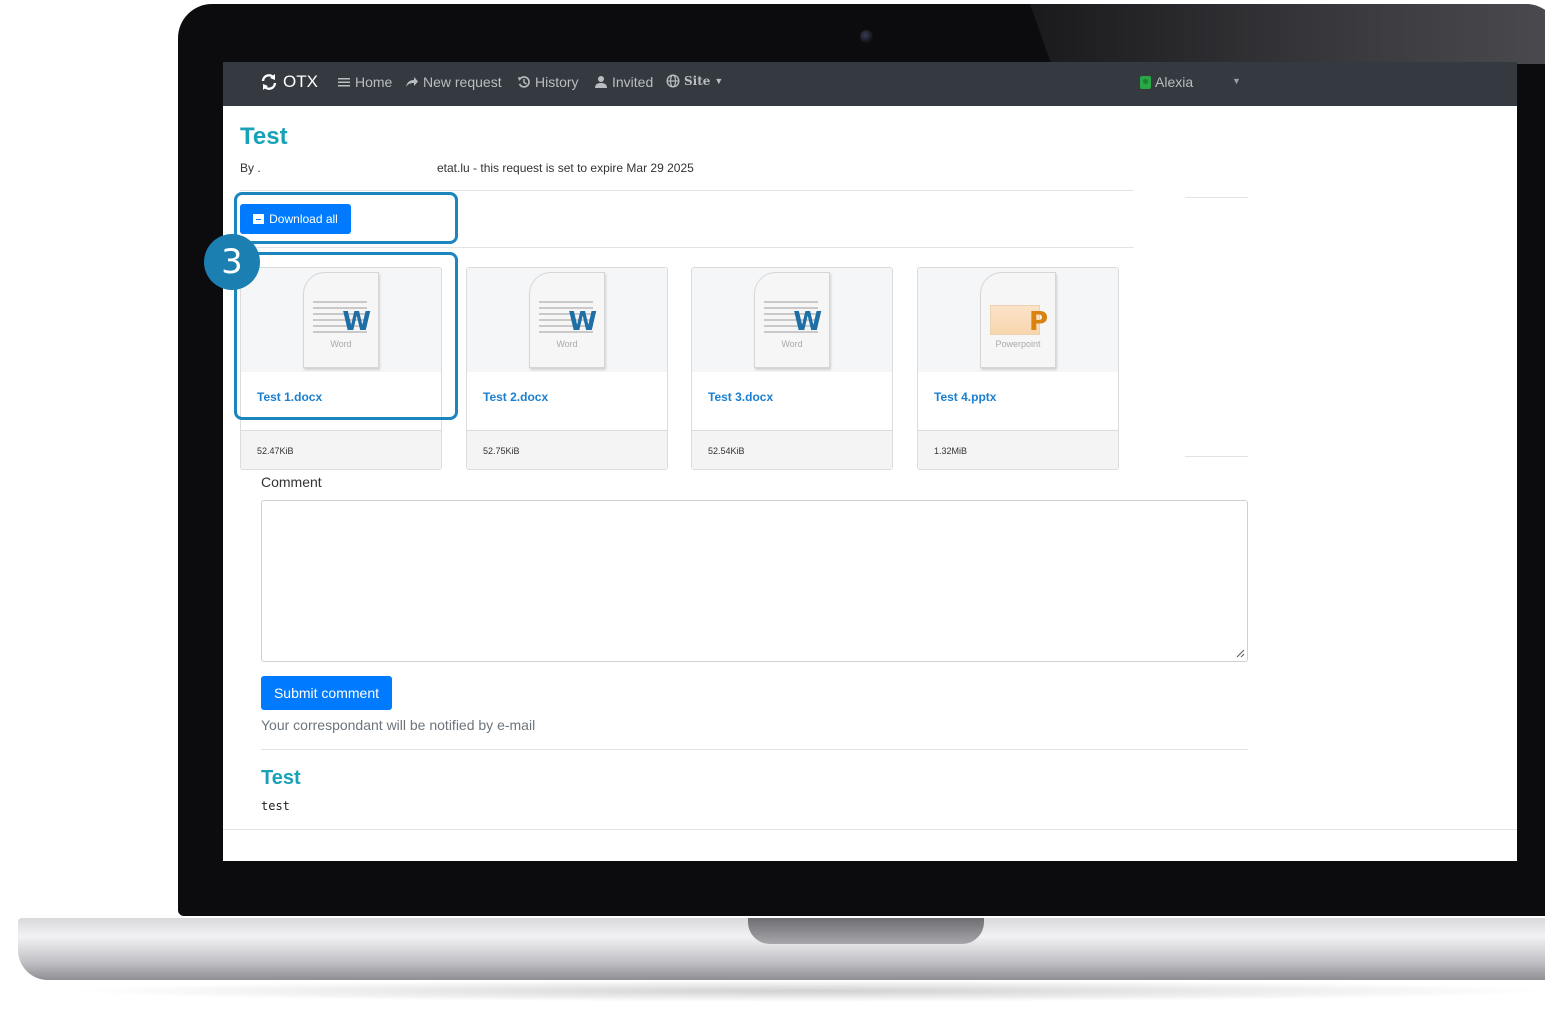  Describe the element at coordinates (866, 931) in the screenshot. I see `laptop-notch` at that location.